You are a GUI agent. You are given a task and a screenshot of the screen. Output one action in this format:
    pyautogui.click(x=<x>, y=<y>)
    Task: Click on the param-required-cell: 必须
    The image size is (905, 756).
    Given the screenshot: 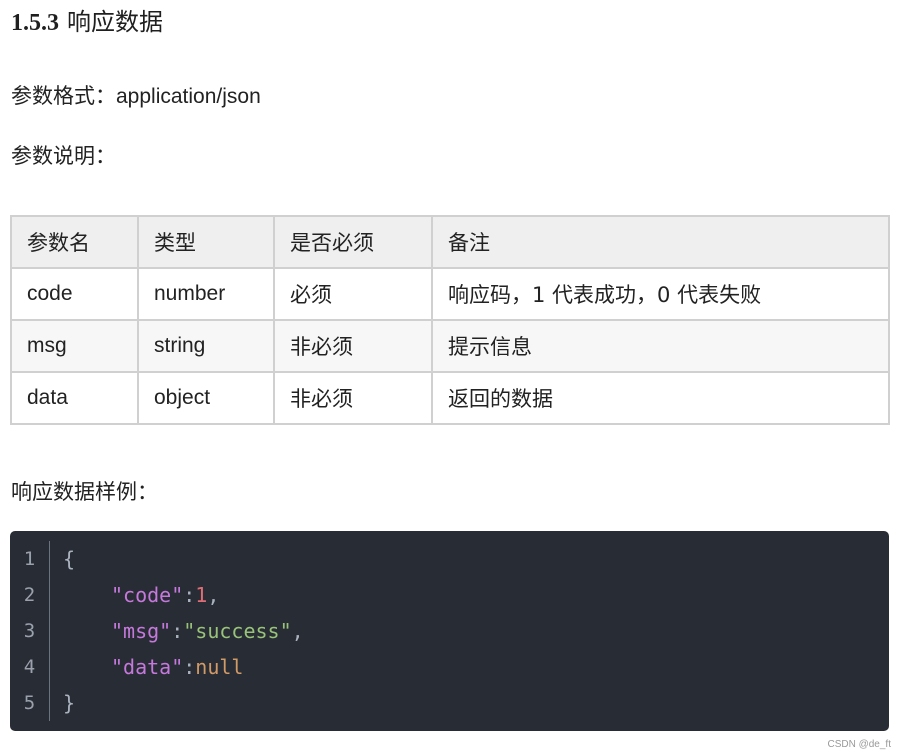 What is the action you would take?
    pyautogui.click(x=353, y=294)
    